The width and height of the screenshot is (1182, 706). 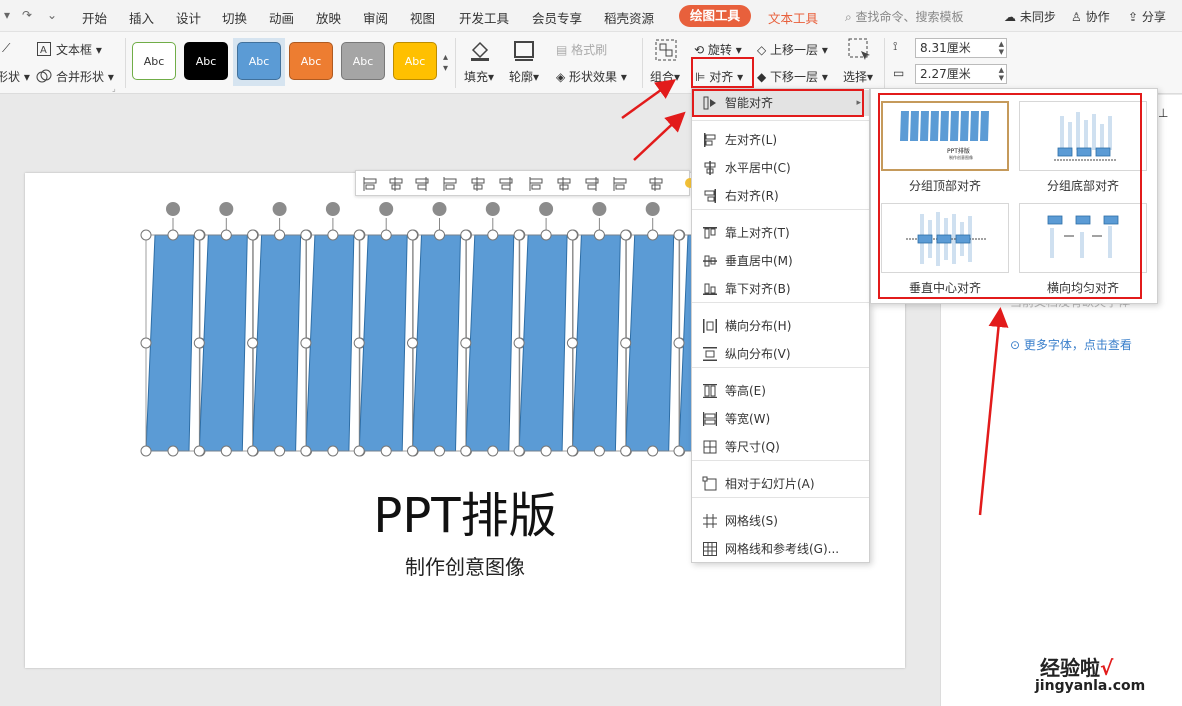 What do you see at coordinates (479, 76) in the screenshot?
I see `fill-button: 填充▾` at bounding box center [479, 76].